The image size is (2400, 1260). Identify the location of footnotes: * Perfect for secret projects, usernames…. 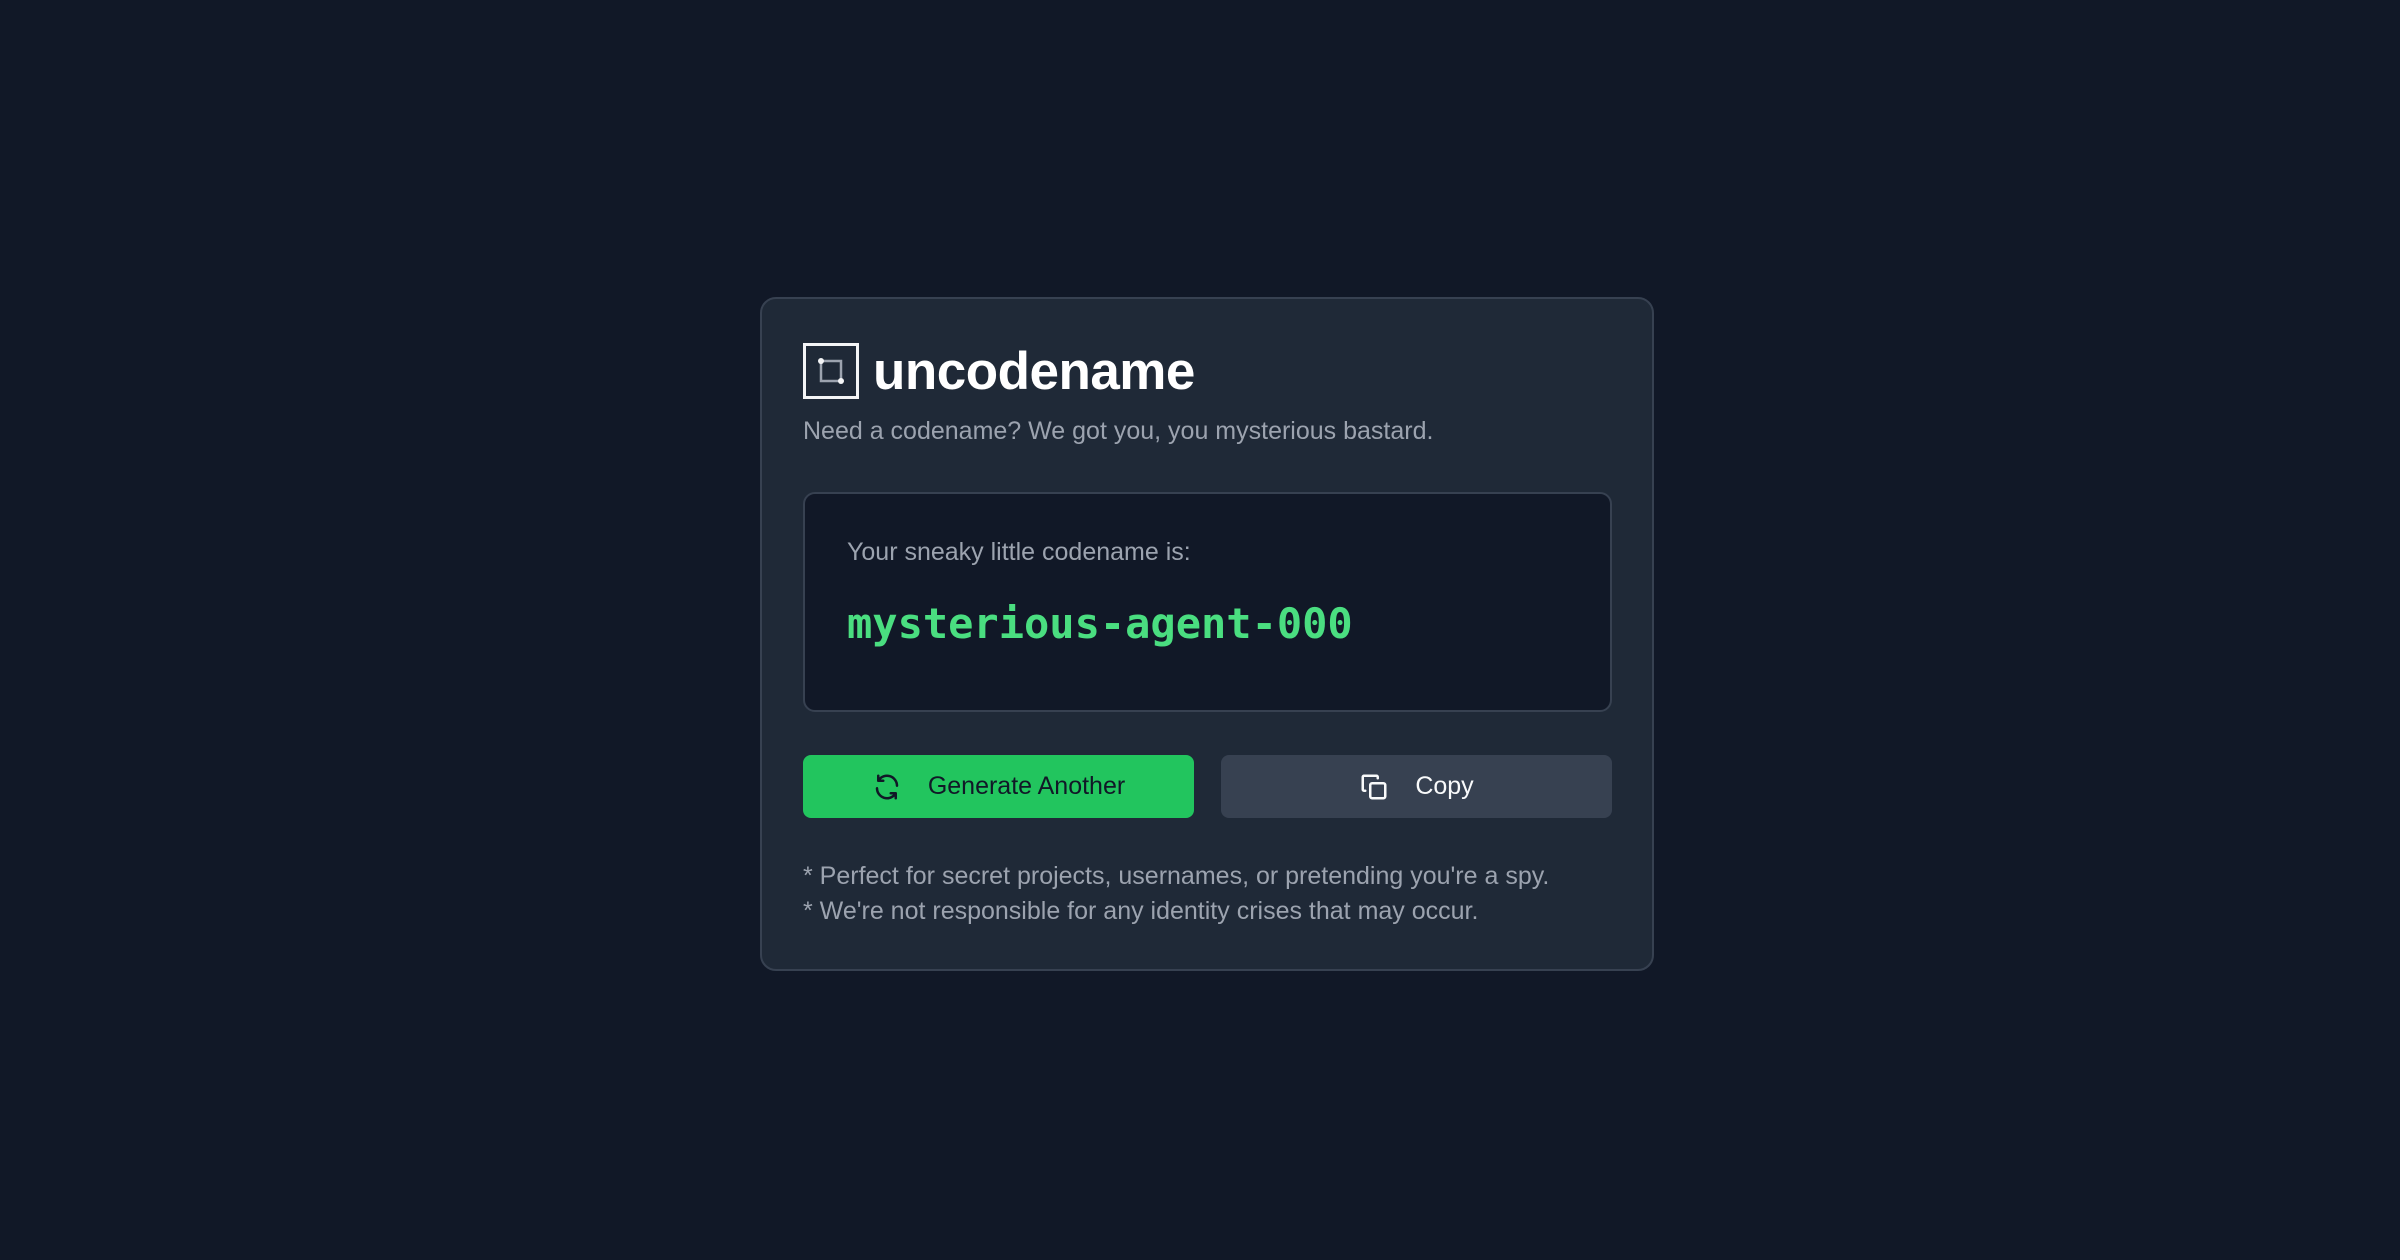
(1176, 894).